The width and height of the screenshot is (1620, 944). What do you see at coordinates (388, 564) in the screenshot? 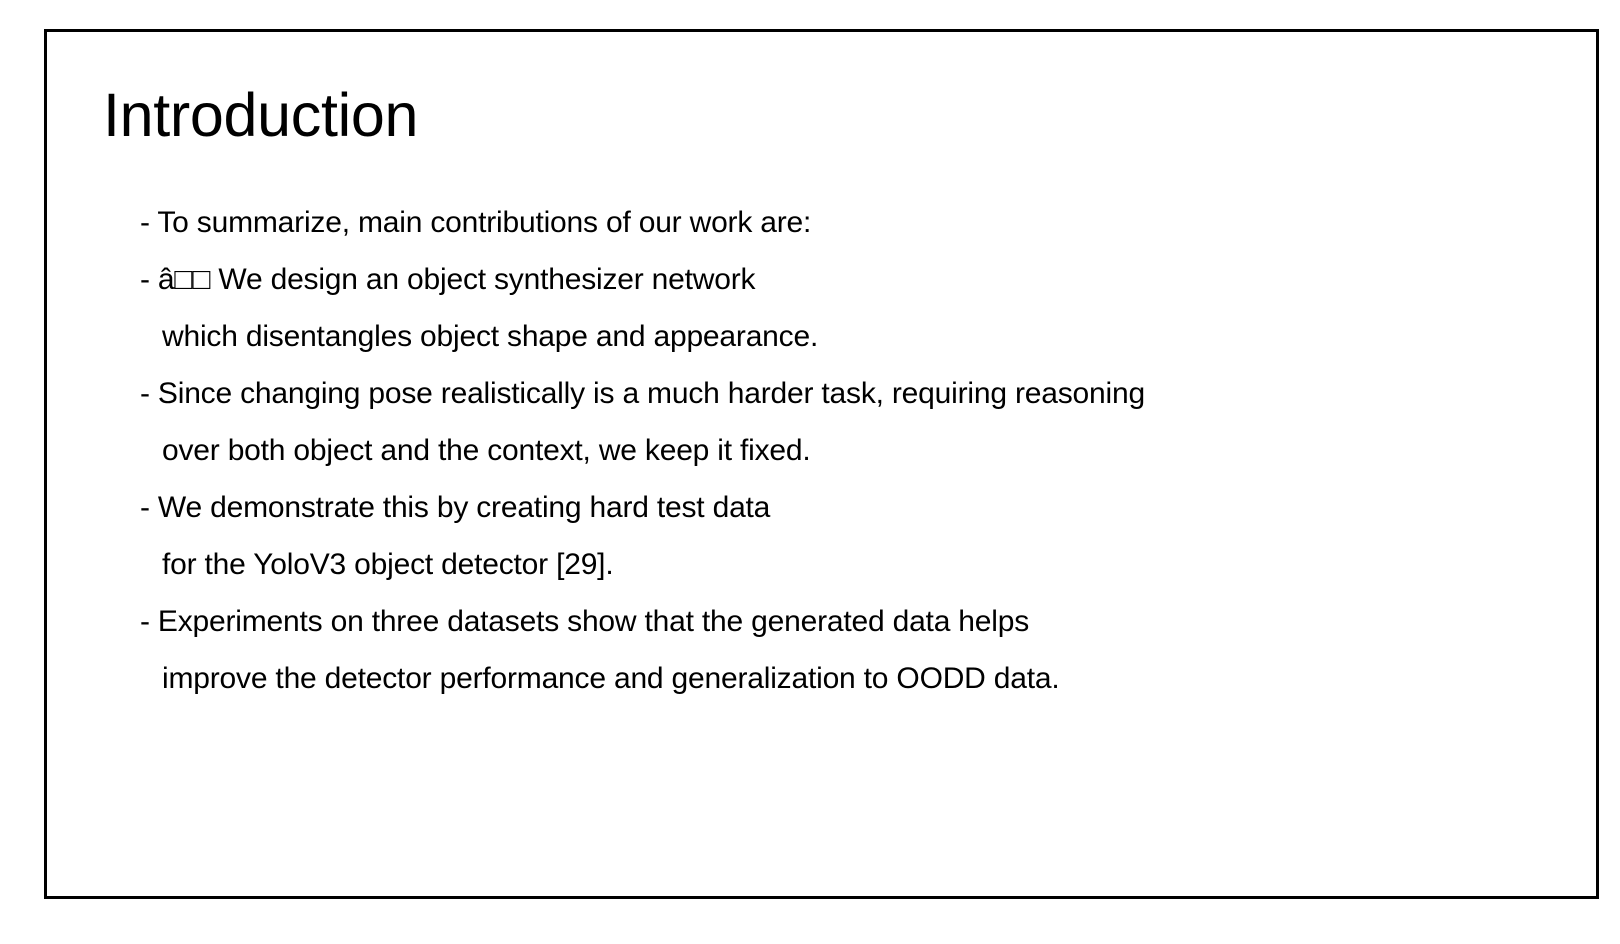
I see `bullet-continuation-line: for the YoloV3 object detector [29].` at bounding box center [388, 564].